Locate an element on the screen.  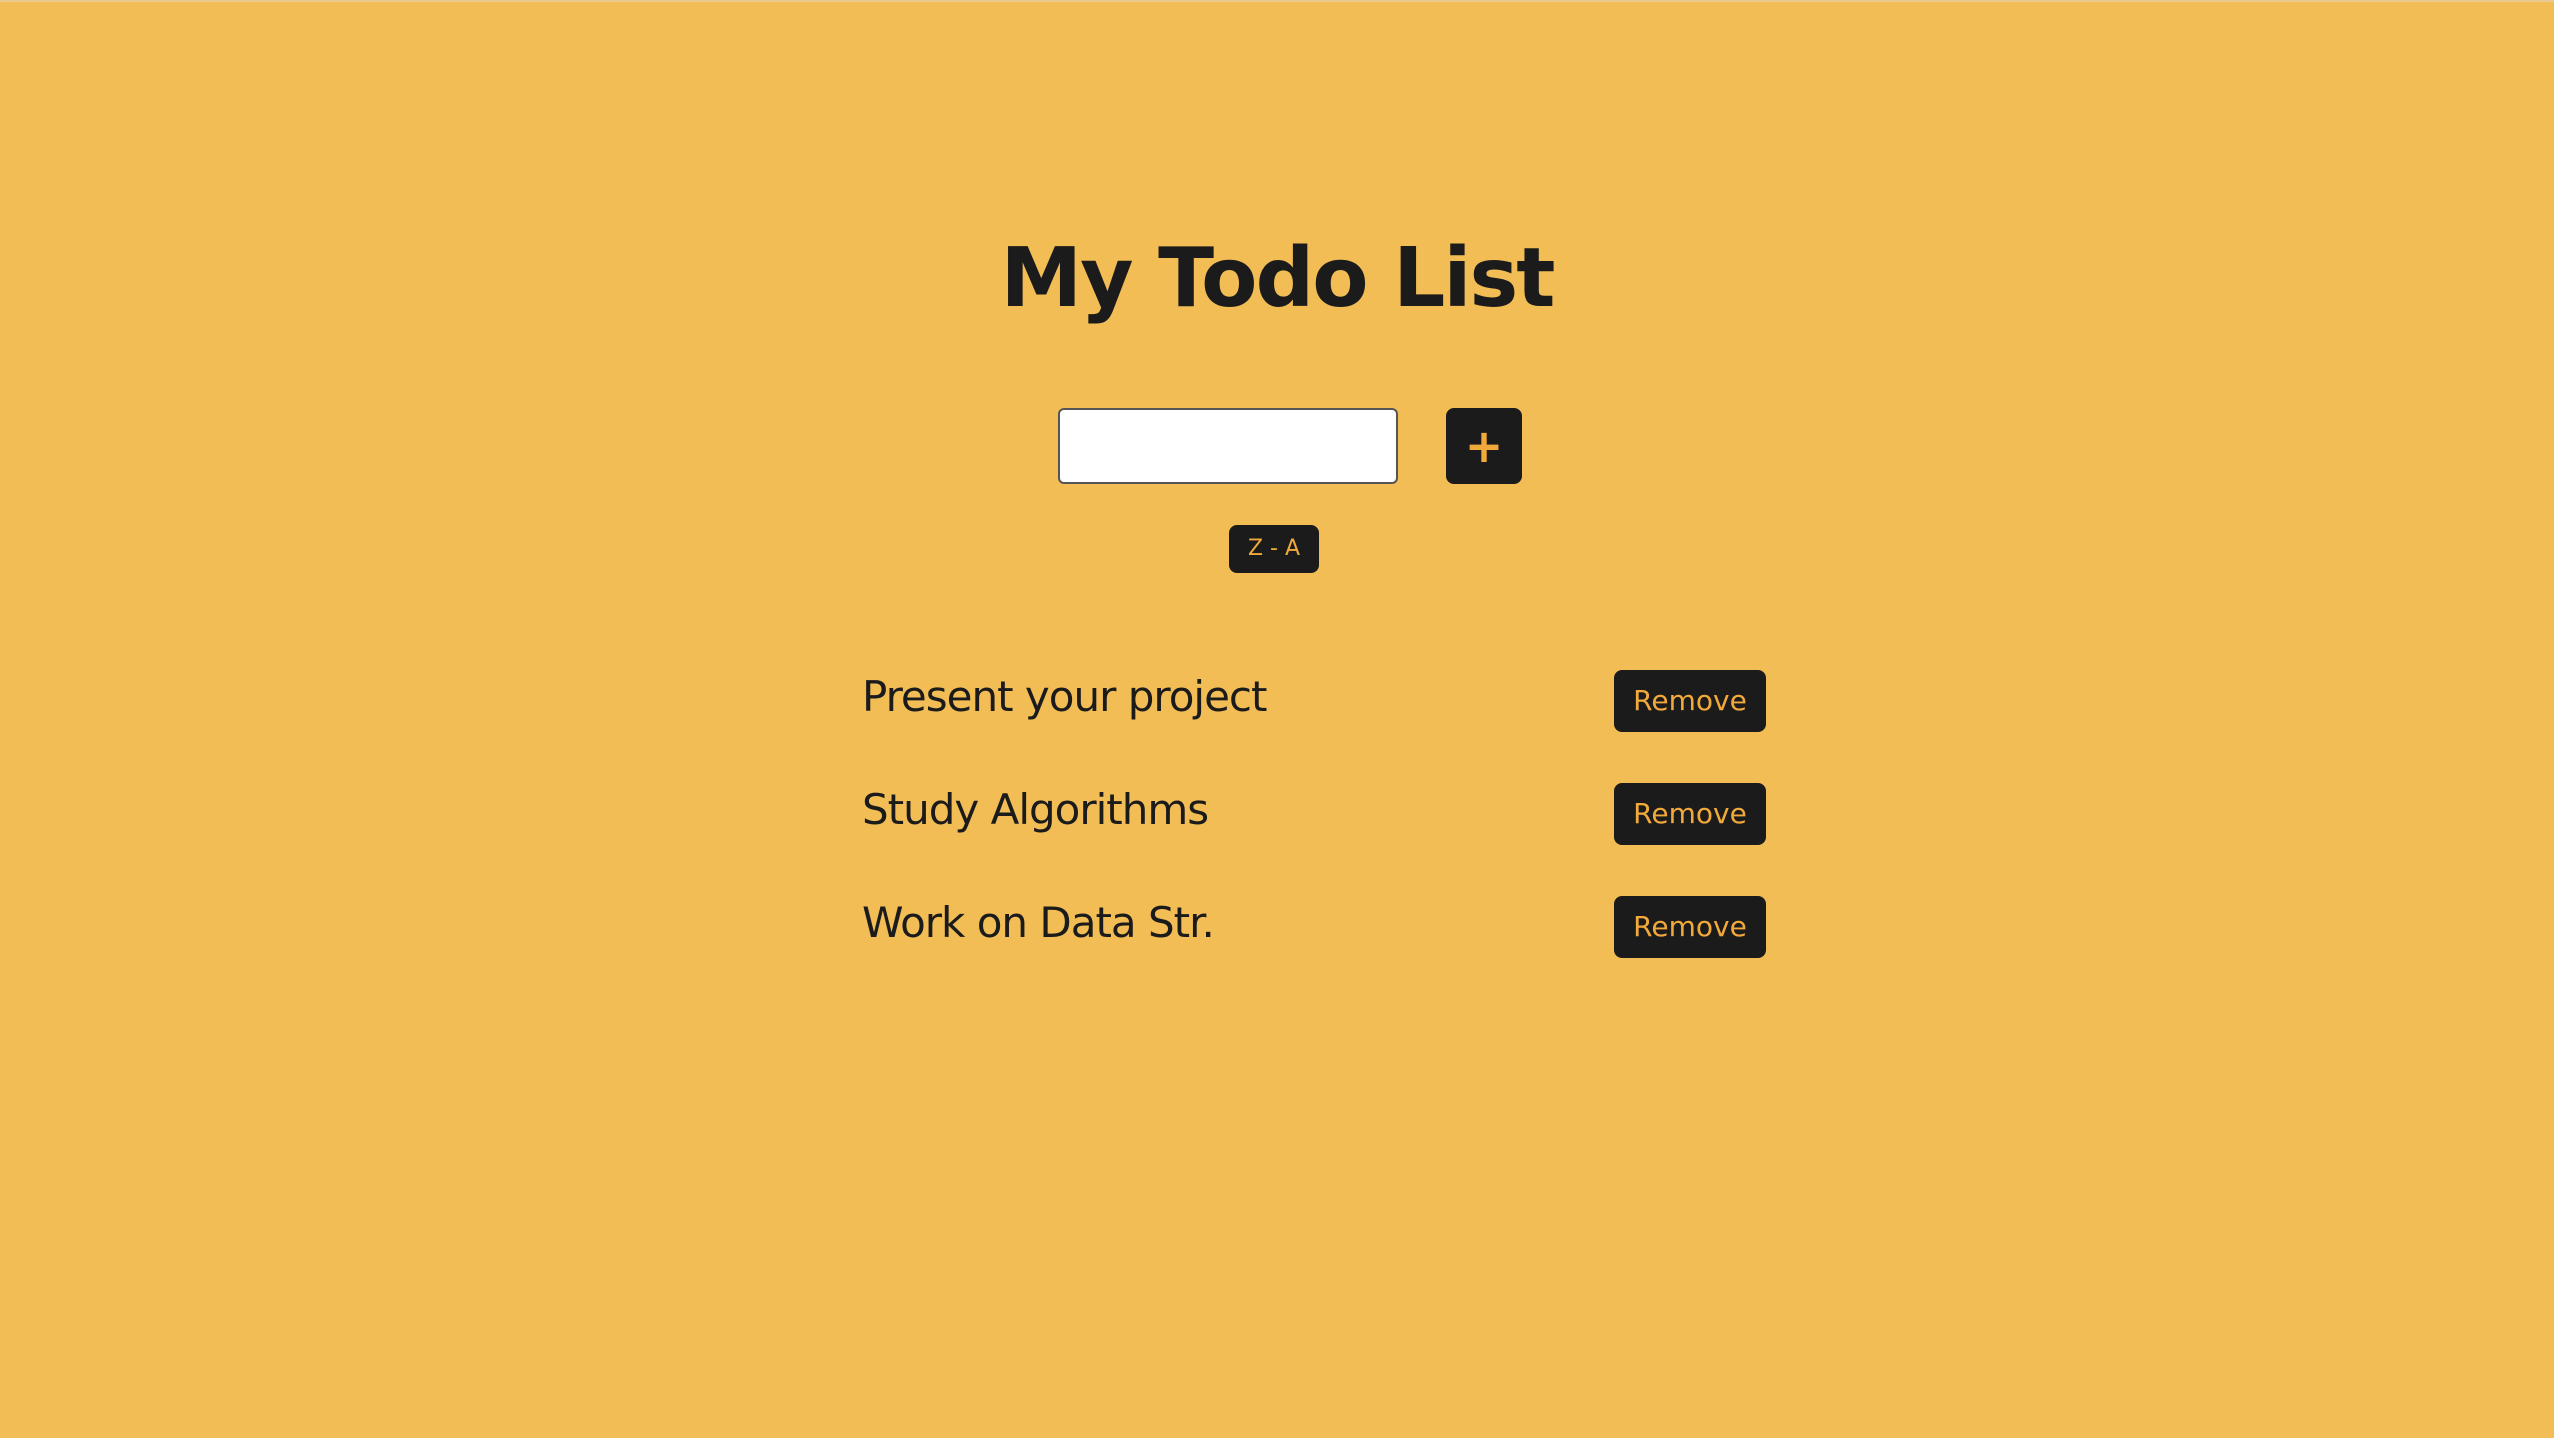
todo-text: Study Algorithms is located at coordinates (1035, 809).